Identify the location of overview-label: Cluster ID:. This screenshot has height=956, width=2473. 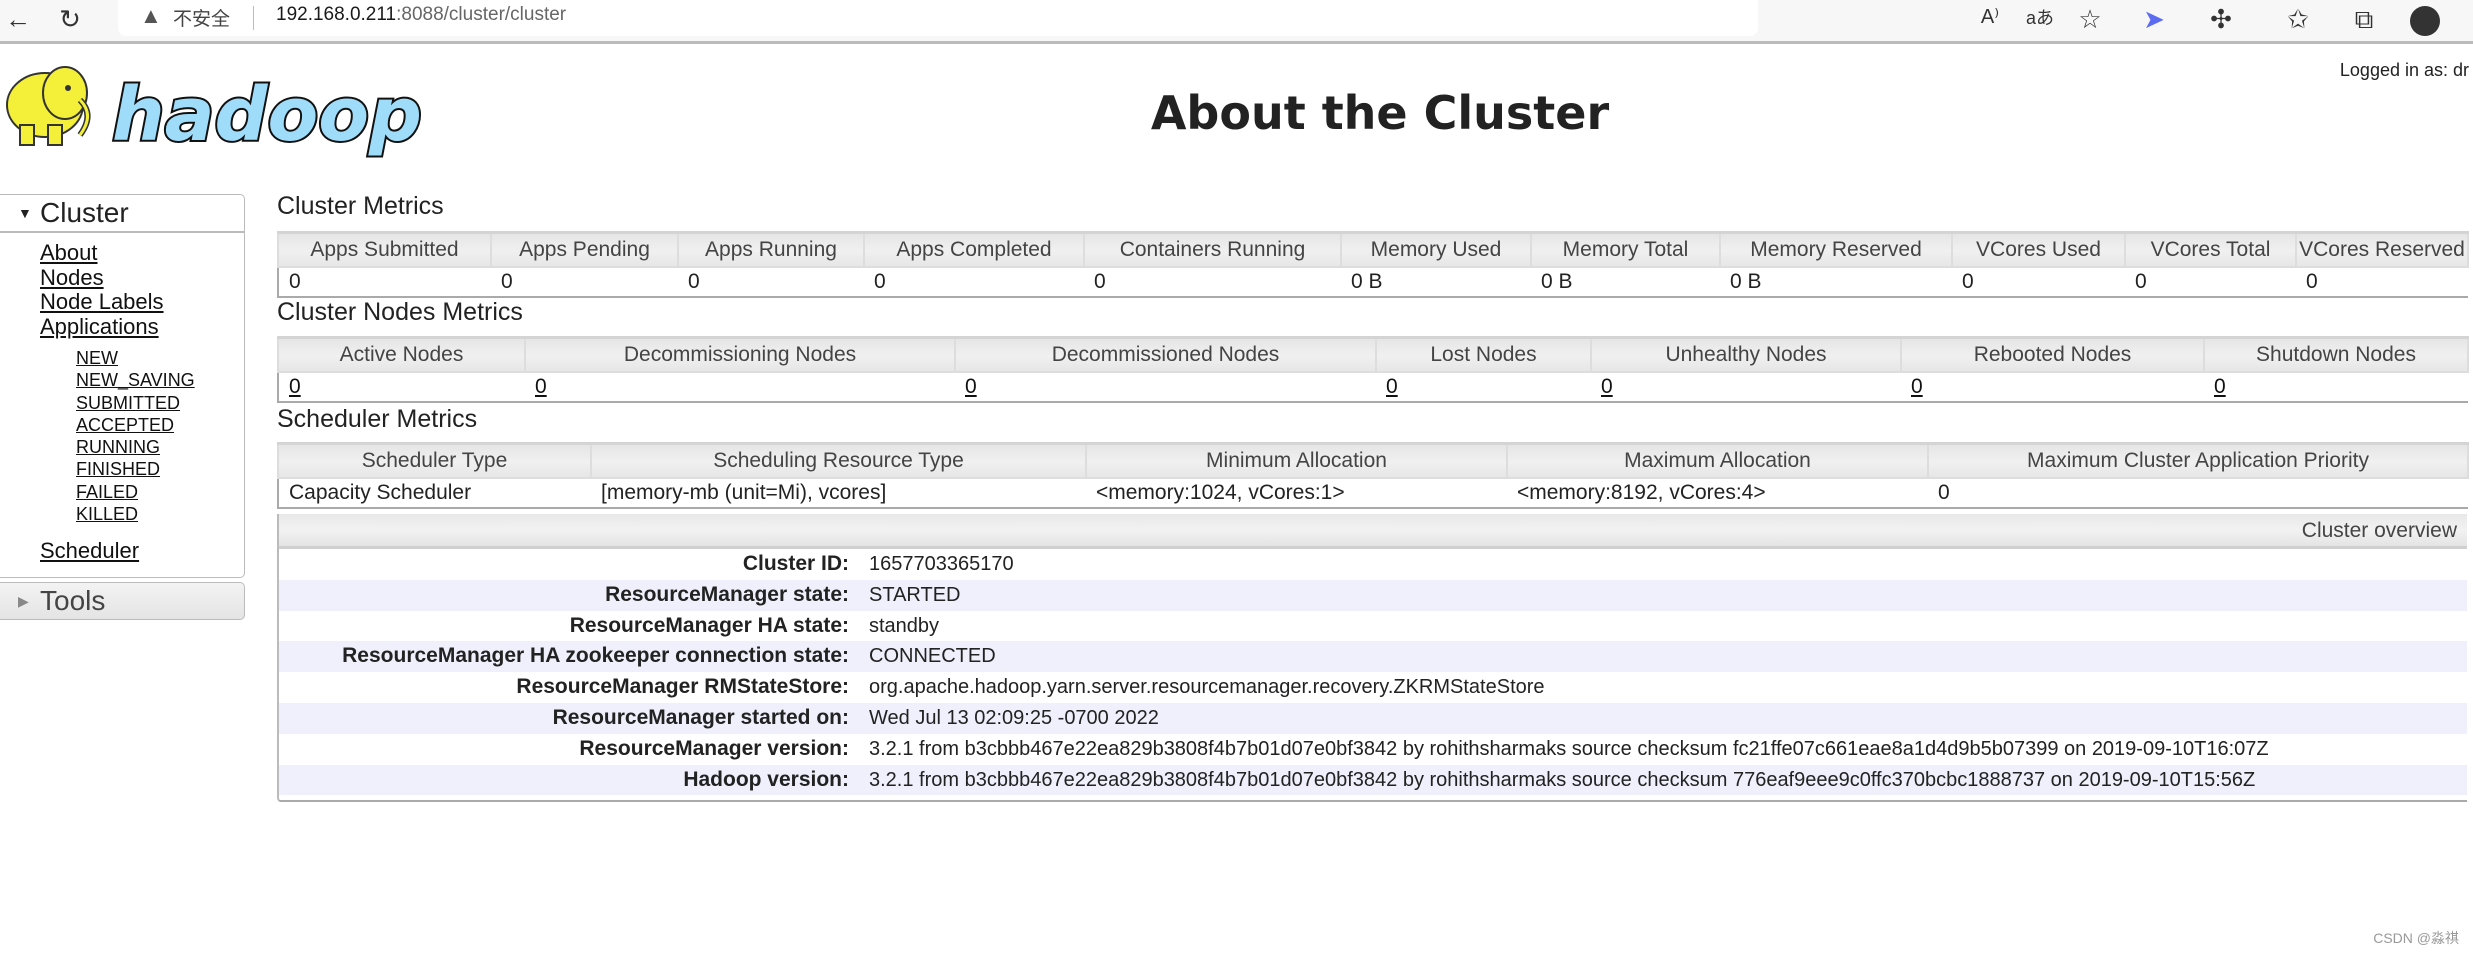
(795, 563).